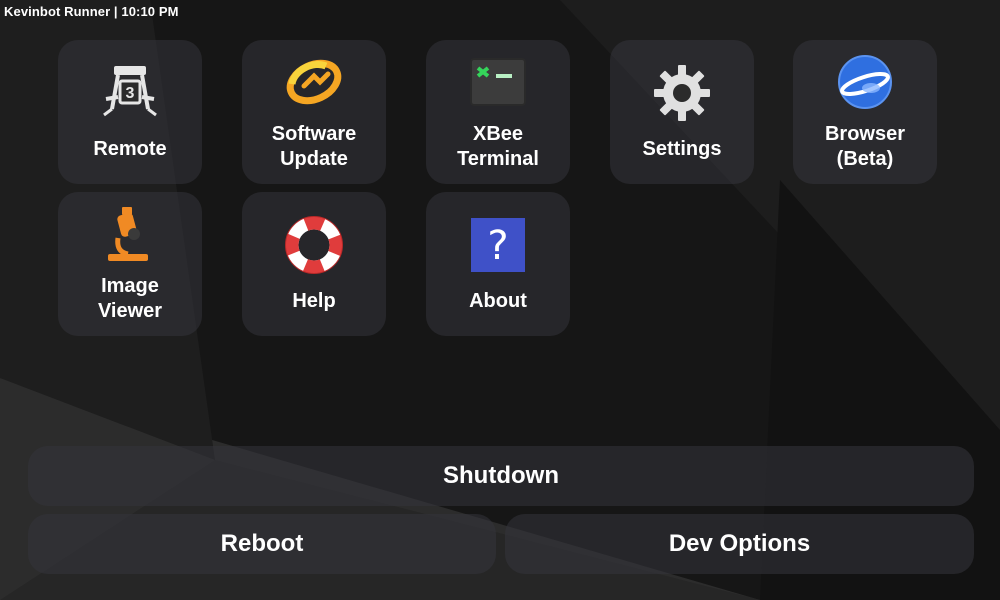  I want to click on image-viewer-app-tile: Image Viewer, so click(130, 264).